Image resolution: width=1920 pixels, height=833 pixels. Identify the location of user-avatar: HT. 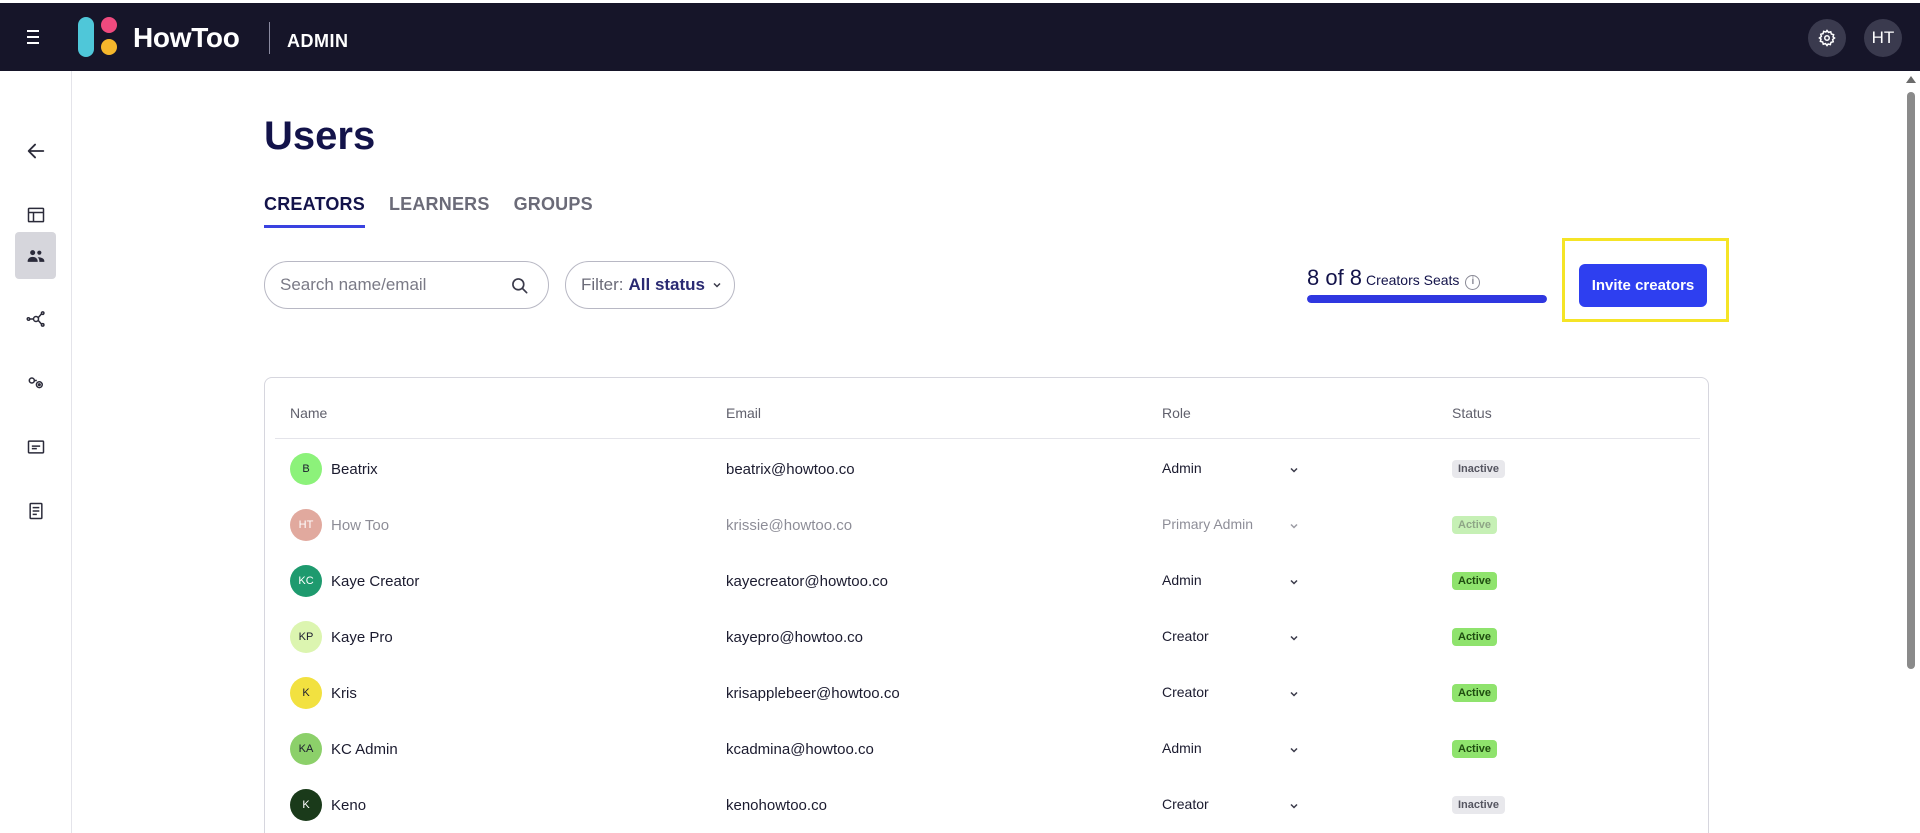
(1883, 38).